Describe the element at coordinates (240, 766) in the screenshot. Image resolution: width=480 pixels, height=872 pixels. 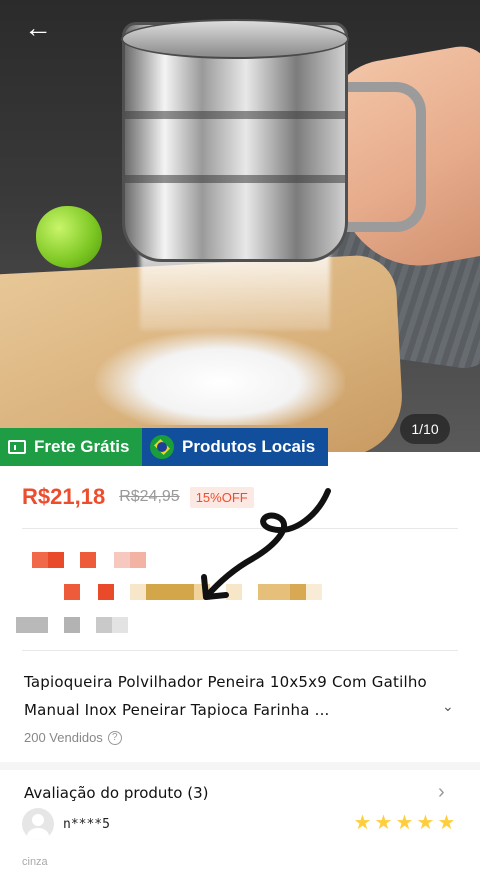
I see `section-gap` at that location.